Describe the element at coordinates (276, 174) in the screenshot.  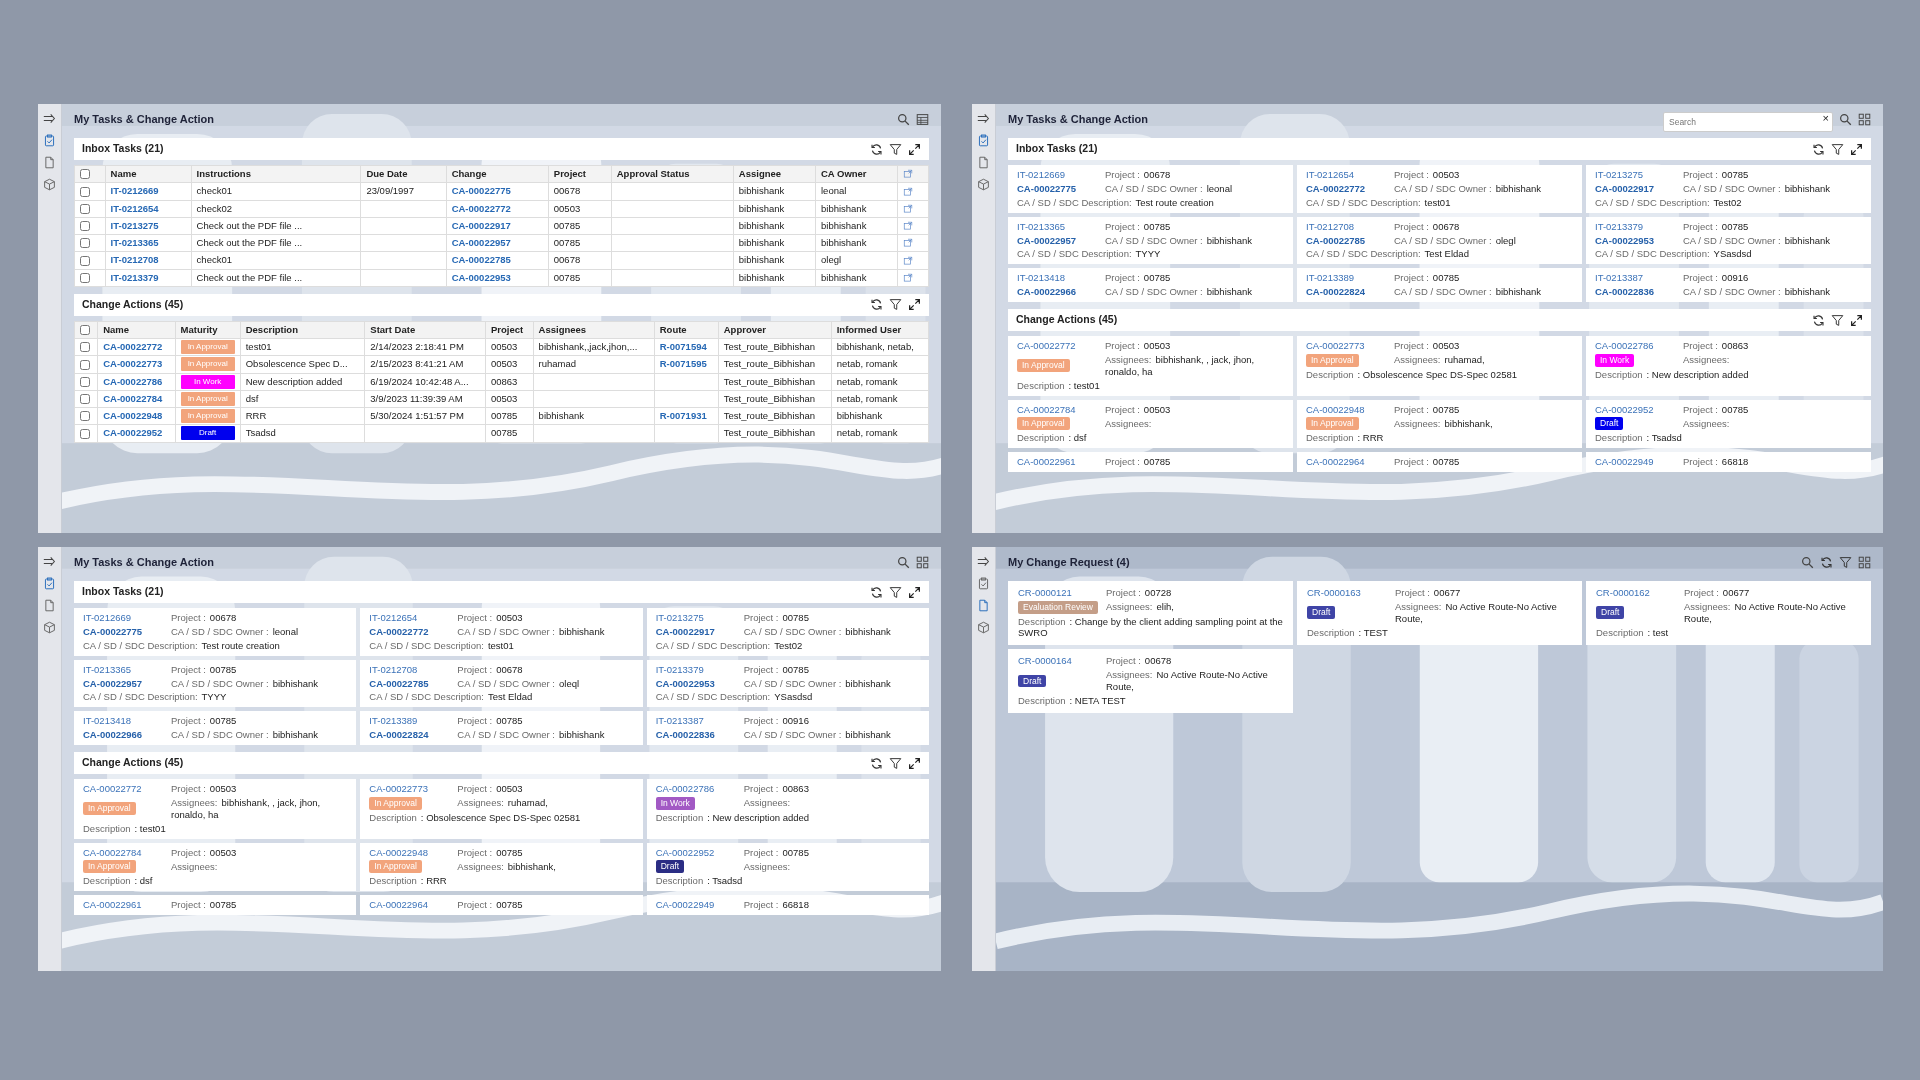
I see `column-header: Instructions` at that location.